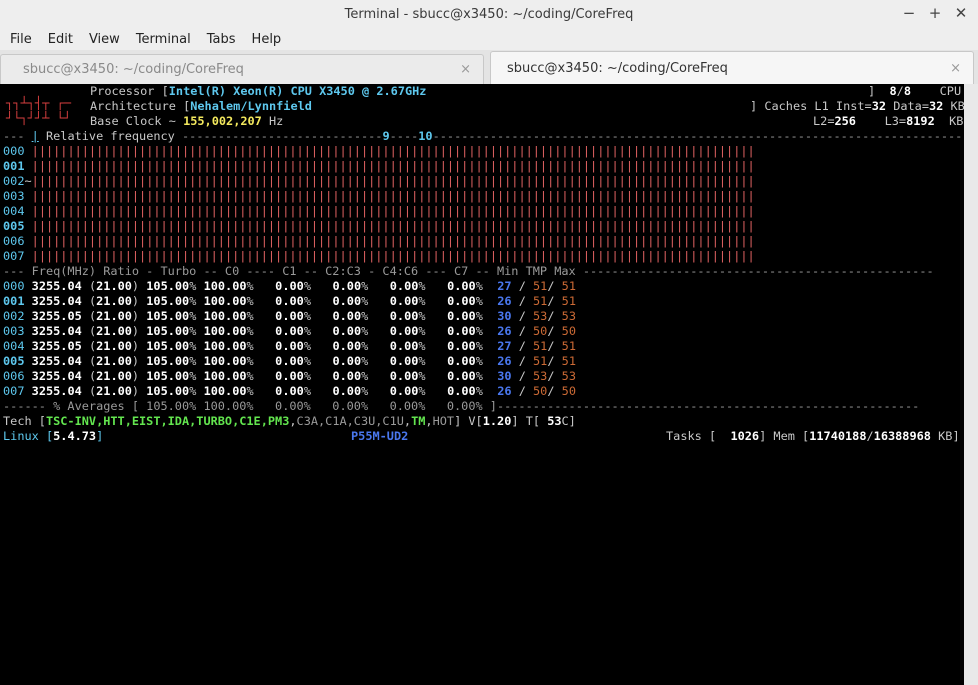  I want to click on motherboard: P55M-UD2, so click(380, 436).